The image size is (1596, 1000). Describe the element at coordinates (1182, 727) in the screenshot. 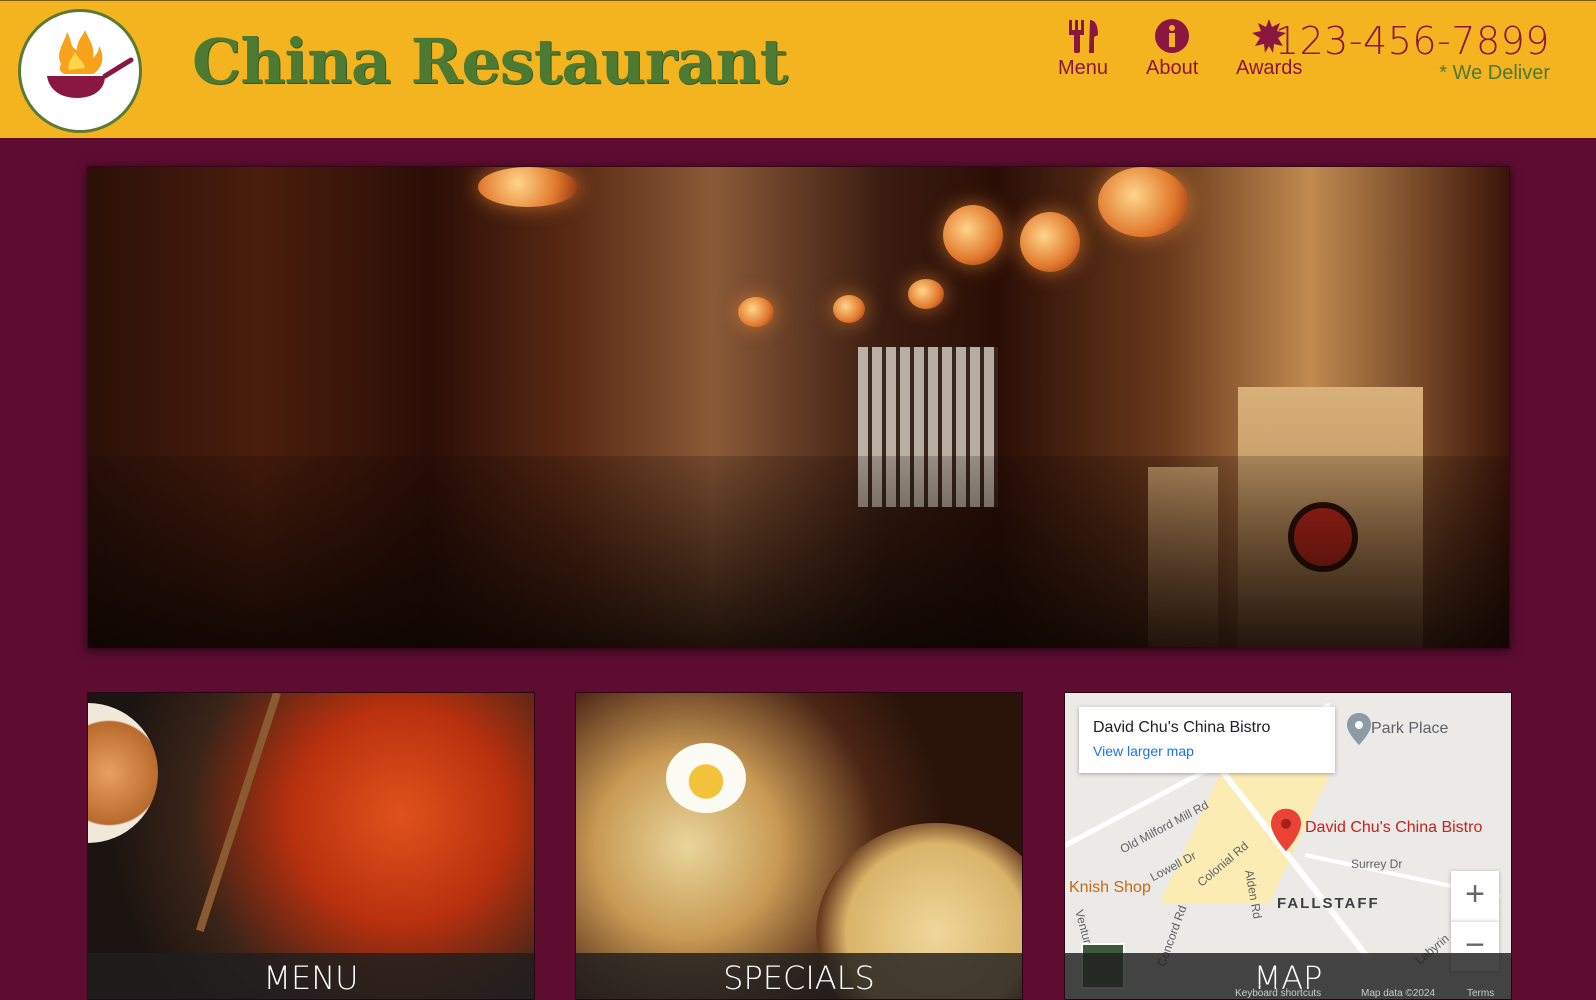

I see `map-place-name: David Chu's China Bistro` at that location.